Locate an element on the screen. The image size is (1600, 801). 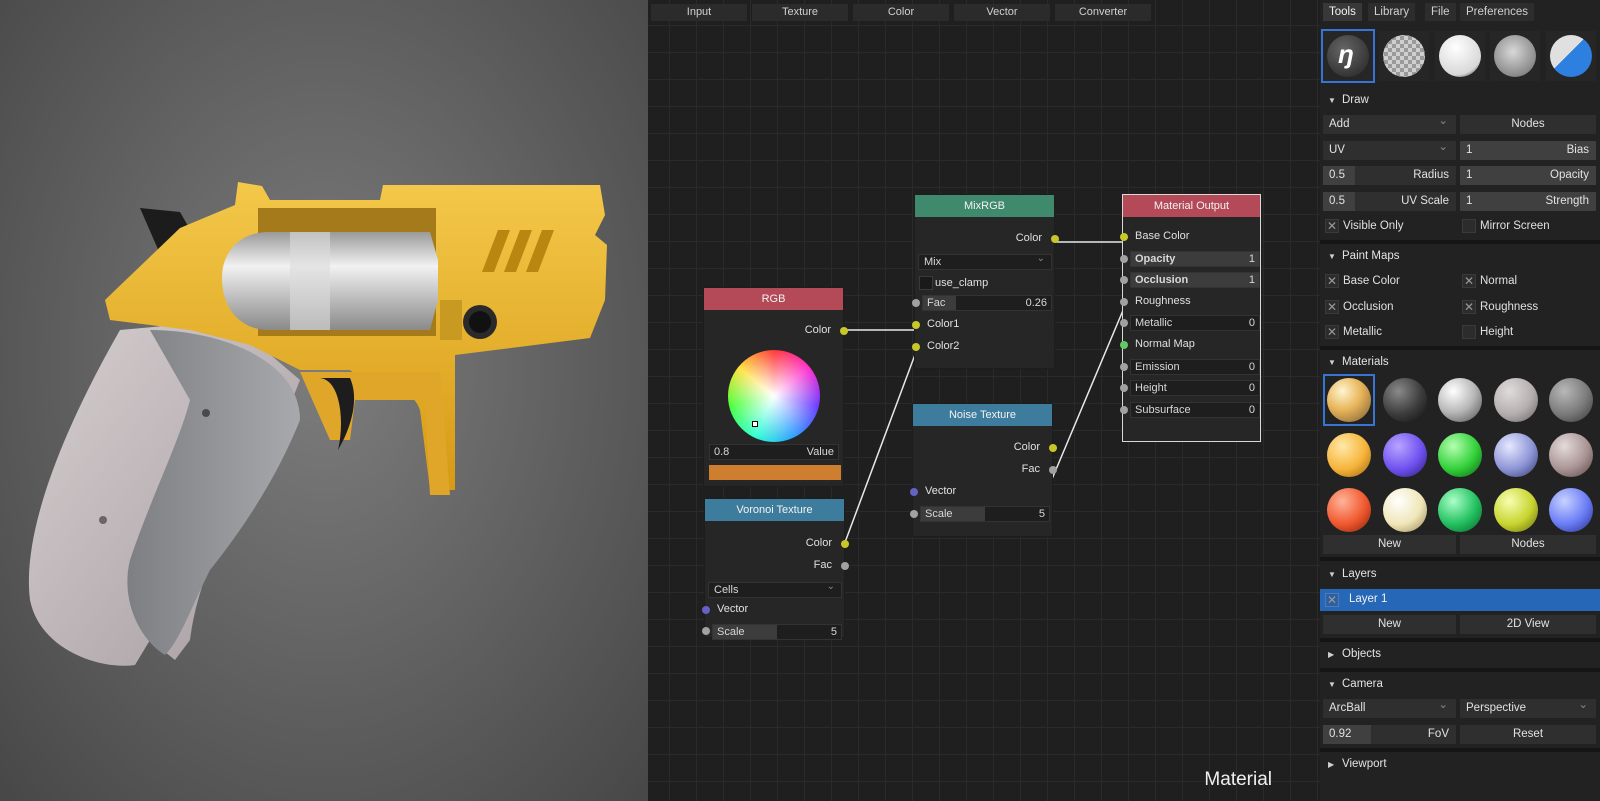
section-materials: ▼ Materials is located at coordinates (1460, 362).